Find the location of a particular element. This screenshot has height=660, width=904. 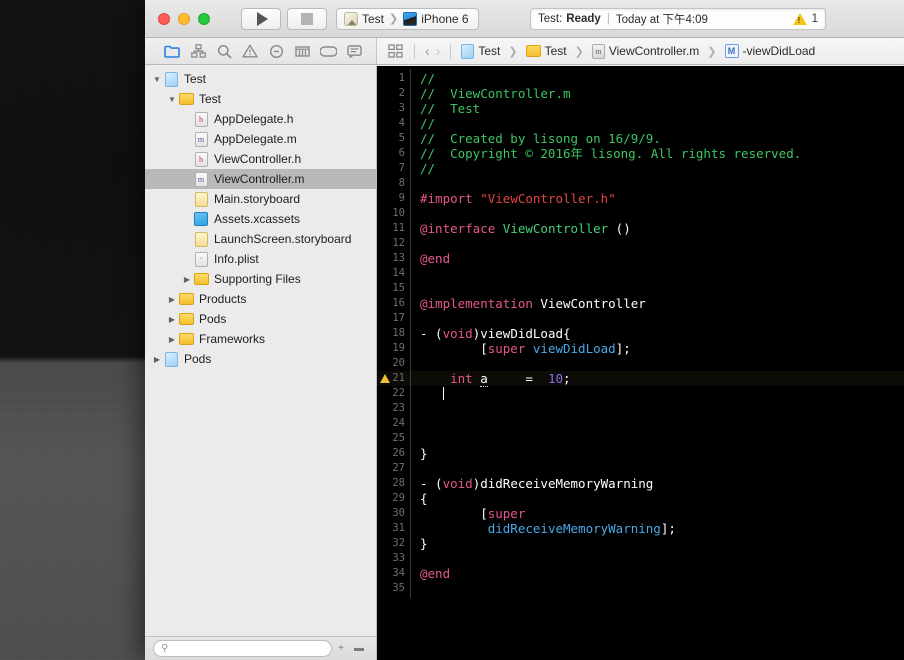

file-tree-row: m ViewController.m is located at coordinates (260, 179).